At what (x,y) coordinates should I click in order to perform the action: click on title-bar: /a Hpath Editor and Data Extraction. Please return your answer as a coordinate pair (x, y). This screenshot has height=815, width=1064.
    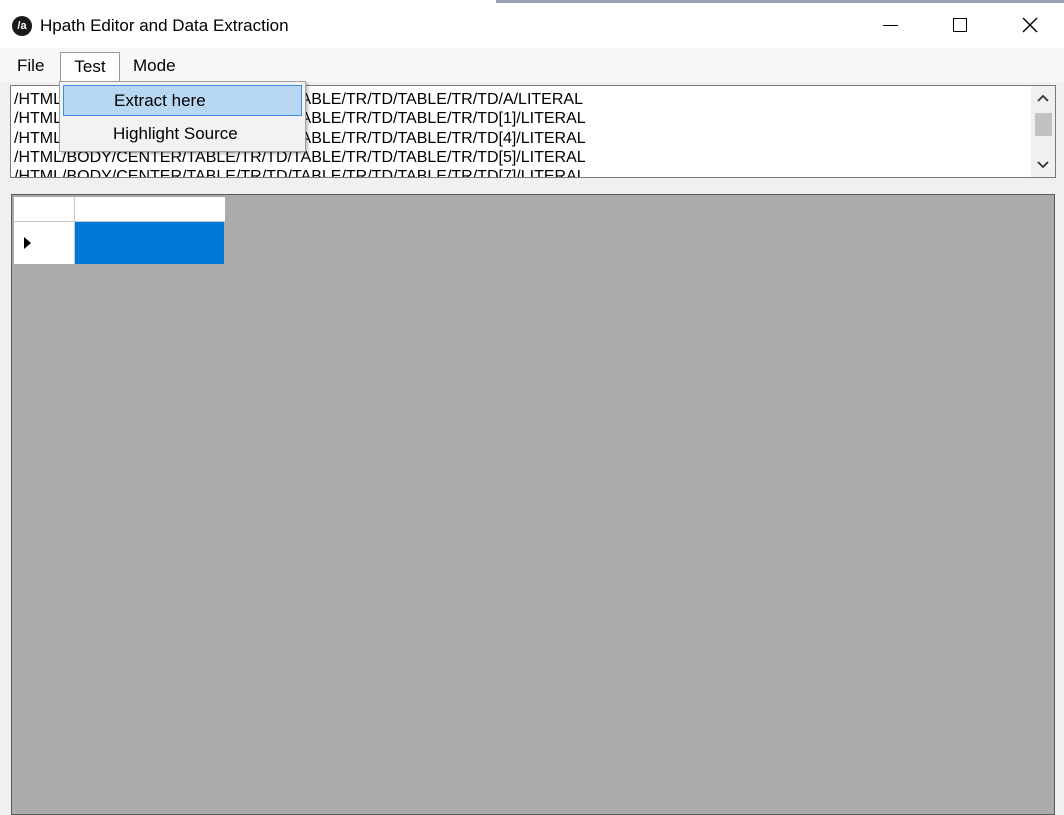
    Looking at the image, I should click on (532, 26).